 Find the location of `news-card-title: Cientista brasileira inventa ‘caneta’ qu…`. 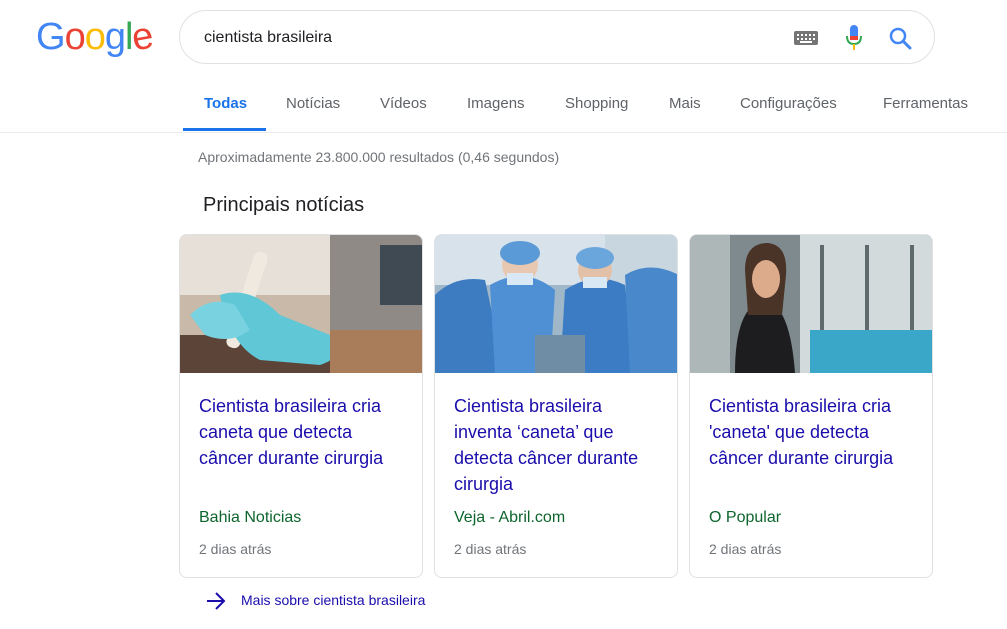

news-card-title: Cientista brasileira inventa ‘caneta’ qu… is located at coordinates (559, 445).